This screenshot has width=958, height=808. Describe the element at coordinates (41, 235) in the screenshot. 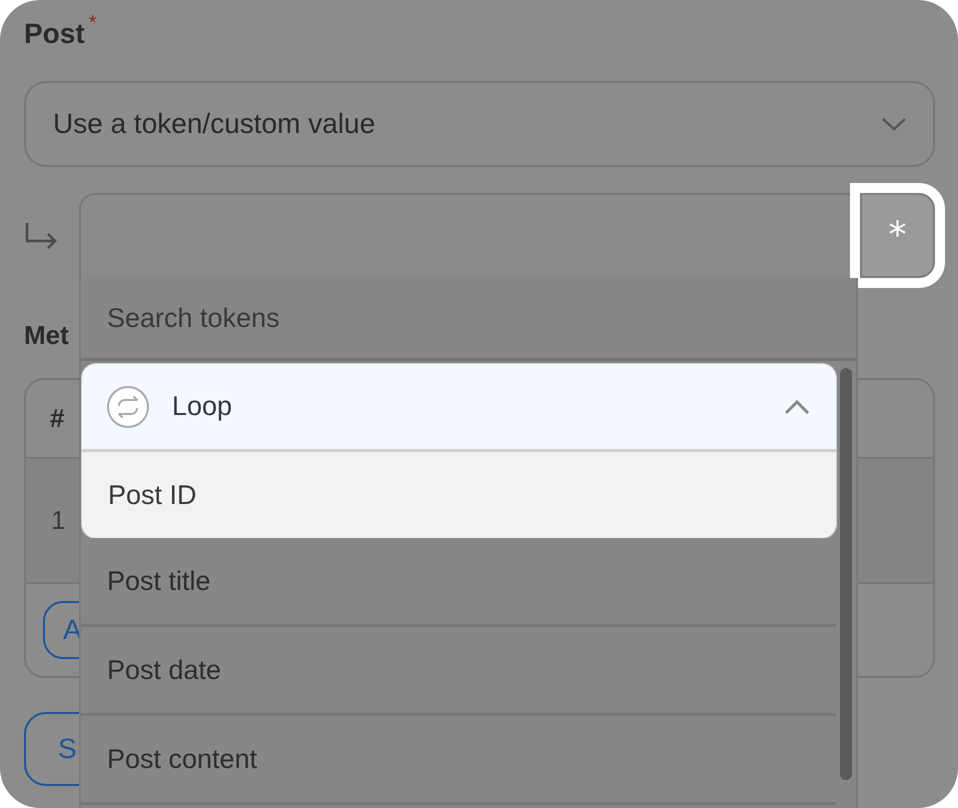

I see `return-arrow-icon` at that location.